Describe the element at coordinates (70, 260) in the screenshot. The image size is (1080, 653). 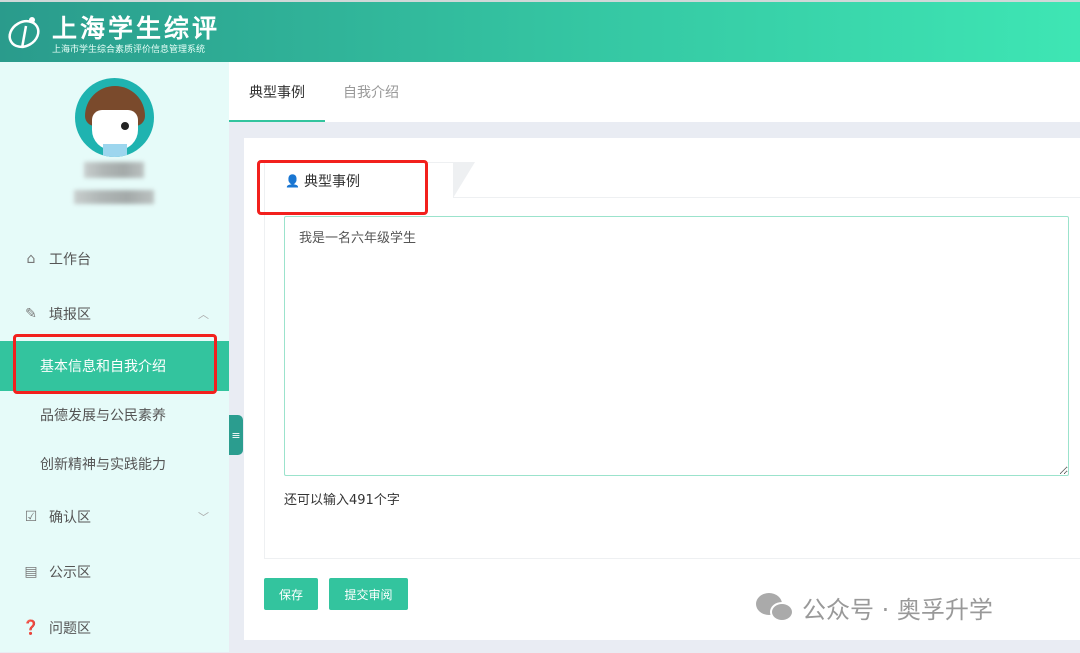
I see `sidebar-item-label: 工作台` at that location.